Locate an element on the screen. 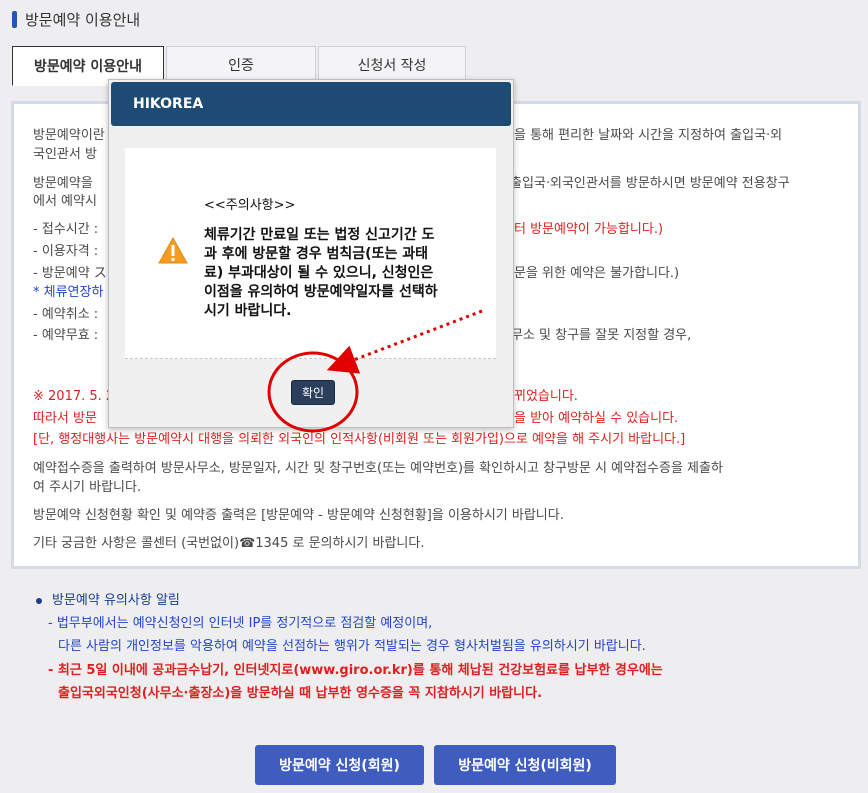  content-line: - 이용자격 : is located at coordinates (66, 251).